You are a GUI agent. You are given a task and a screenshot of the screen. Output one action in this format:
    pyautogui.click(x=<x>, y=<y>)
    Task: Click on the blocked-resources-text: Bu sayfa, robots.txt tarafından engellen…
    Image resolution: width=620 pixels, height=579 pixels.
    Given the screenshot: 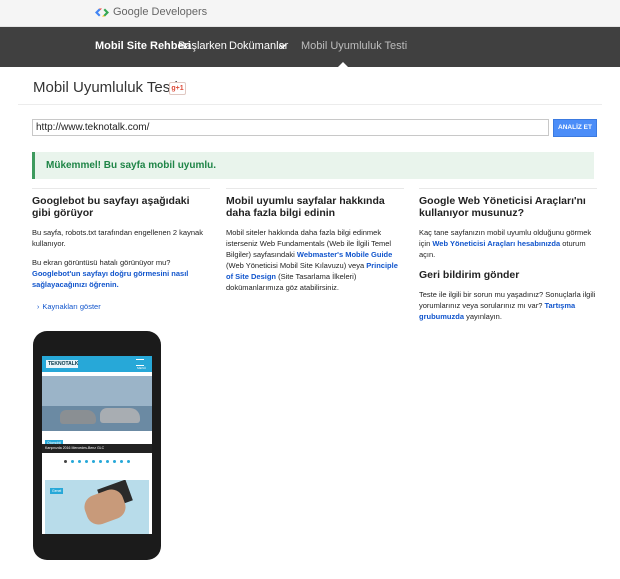 What is the action you would take?
    pyautogui.click(x=117, y=238)
    